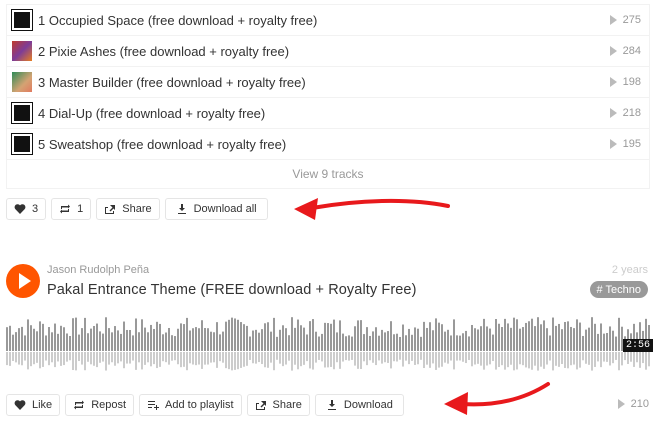 The image size is (666, 430). What do you see at coordinates (23, 281) in the screenshot?
I see `play-button` at bounding box center [23, 281].